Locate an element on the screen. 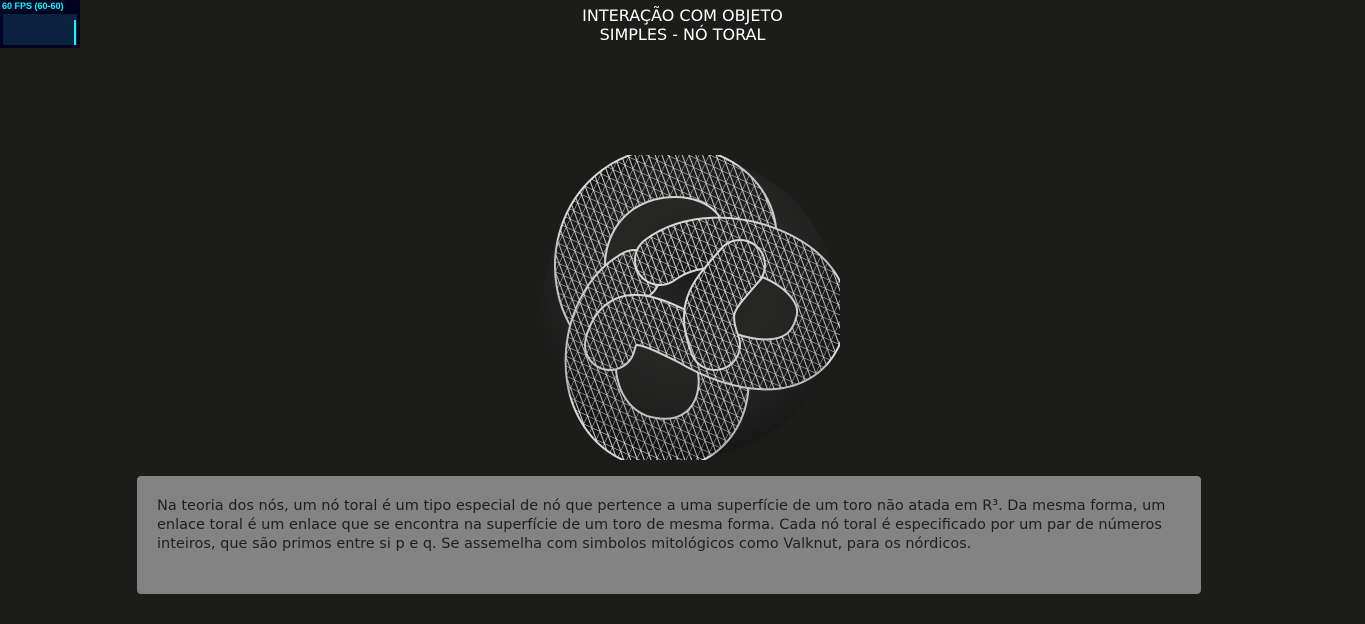 This screenshot has height=624, width=1365. page-title: INTERAÇÃO COM OBJETO SIMPLES - NÓ TORAL is located at coordinates (682, 25).